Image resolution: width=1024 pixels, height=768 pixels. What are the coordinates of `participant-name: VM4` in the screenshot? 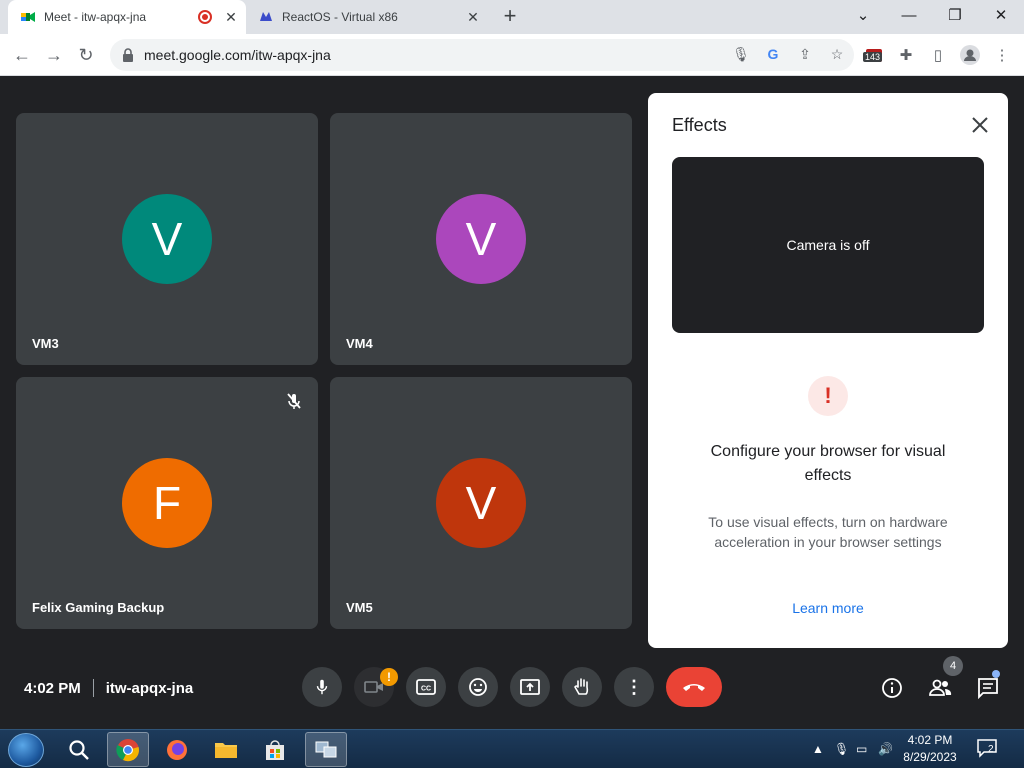 It's located at (359, 343).